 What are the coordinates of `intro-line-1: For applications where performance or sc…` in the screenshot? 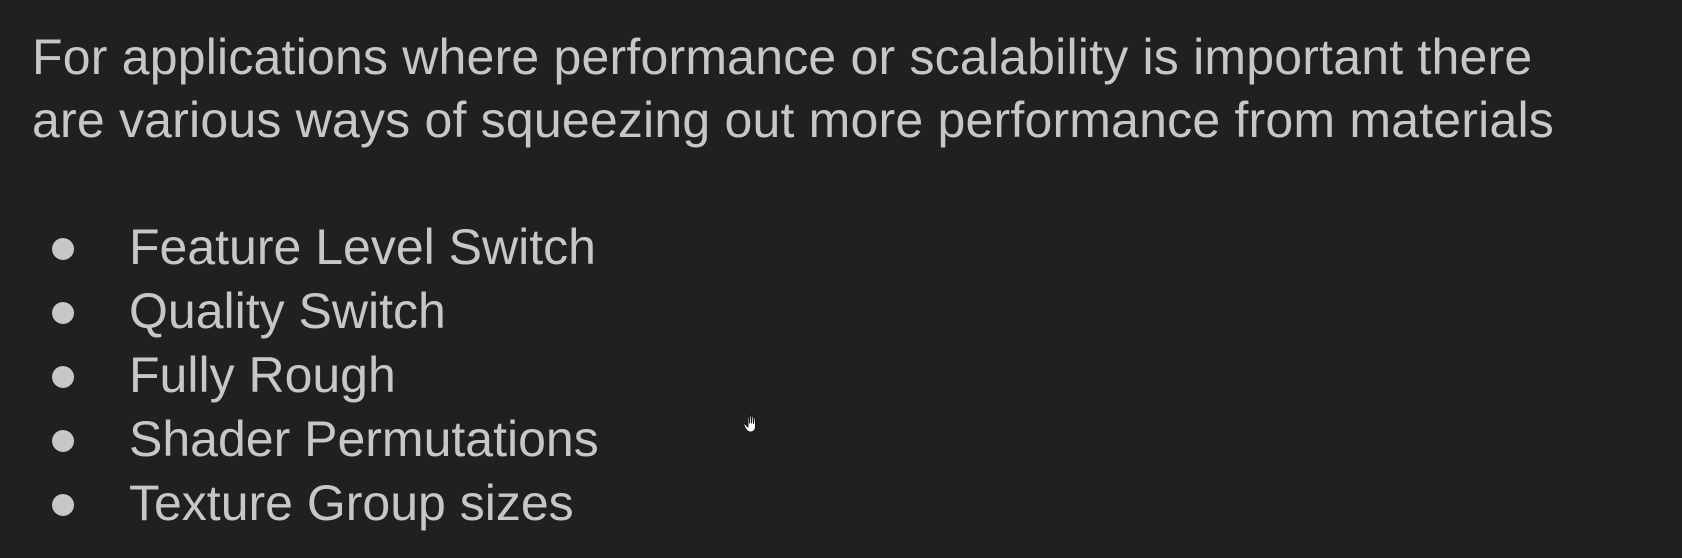 It's located at (782, 57).